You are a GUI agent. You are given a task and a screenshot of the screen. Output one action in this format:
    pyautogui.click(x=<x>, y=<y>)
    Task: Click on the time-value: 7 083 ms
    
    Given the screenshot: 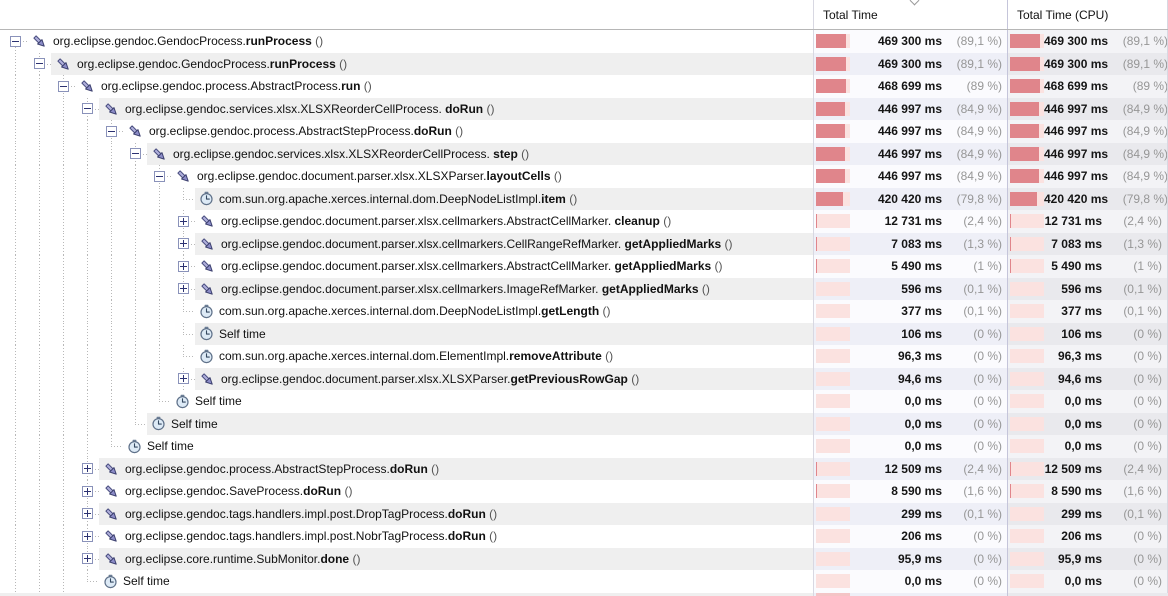 What is the action you would take?
    pyautogui.click(x=916, y=243)
    